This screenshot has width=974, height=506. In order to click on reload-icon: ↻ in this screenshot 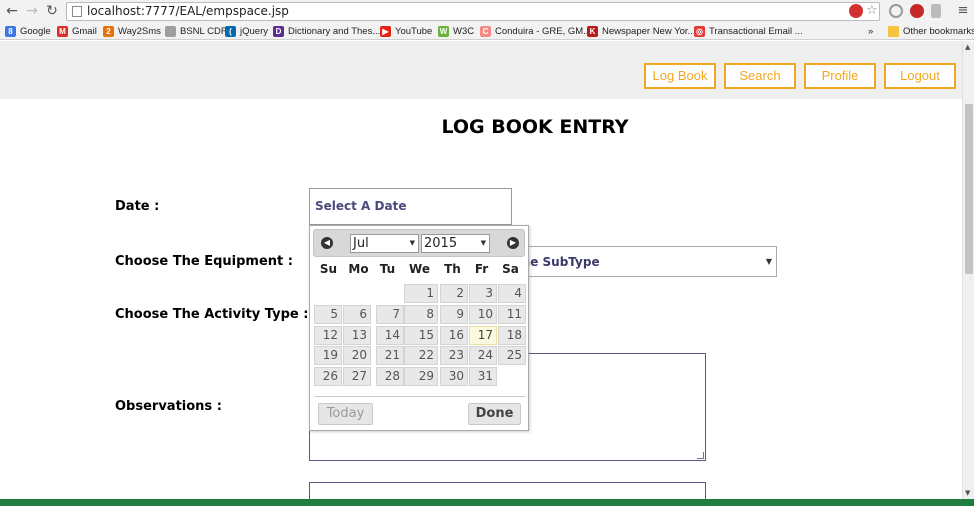, I will do `click(52, 11)`.